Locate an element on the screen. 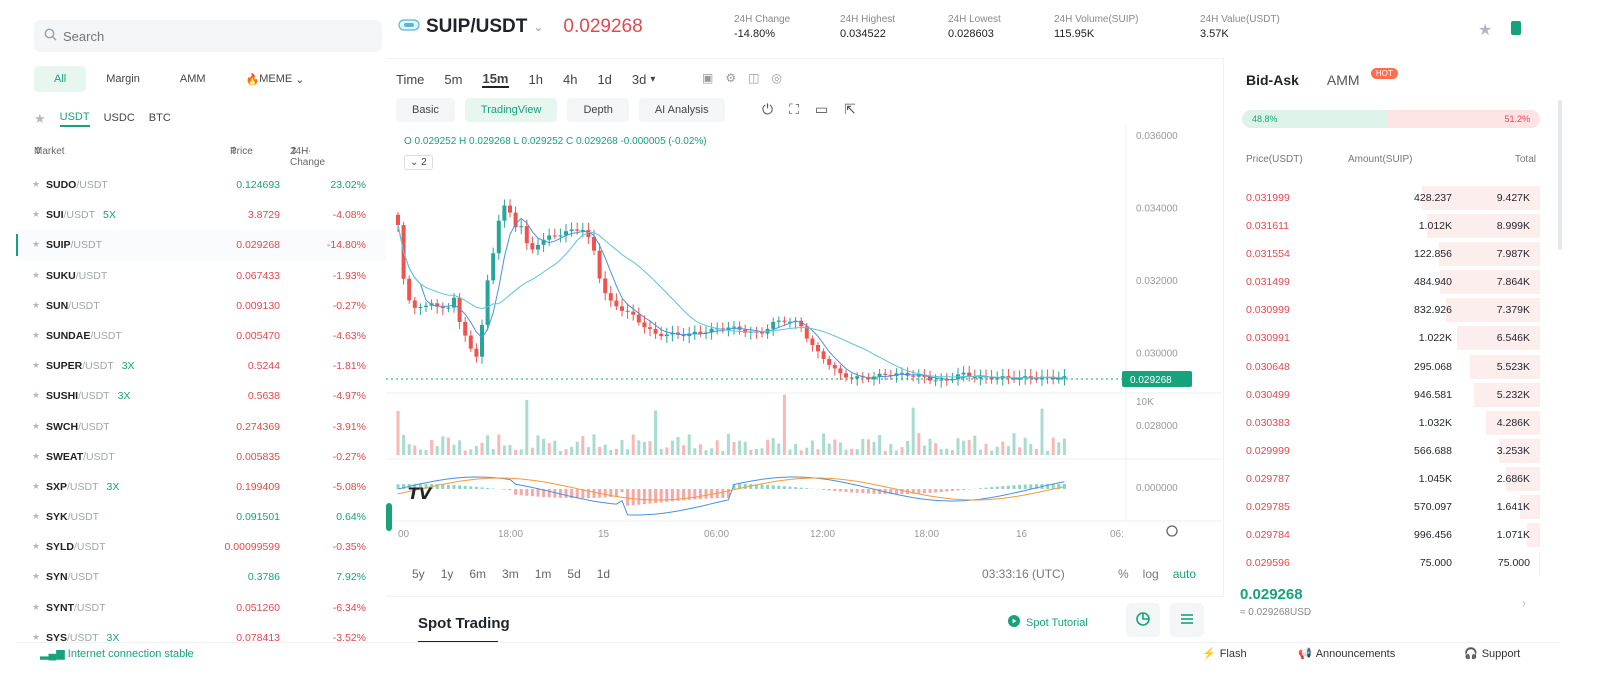  market-row: ★ SWCH/USDT 0.274369 -3.91% is located at coordinates (201, 427).